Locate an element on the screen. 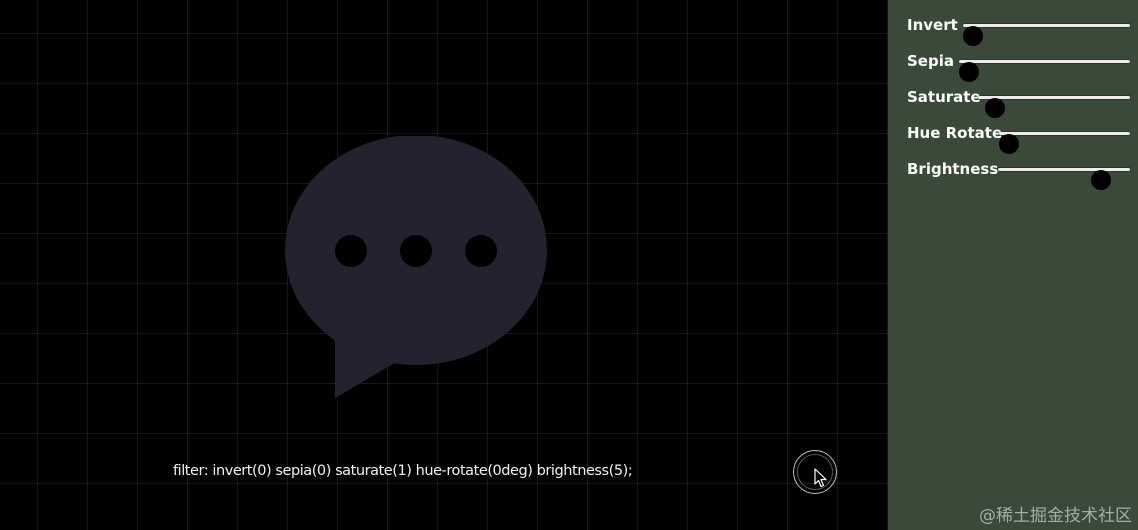 The image size is (1138, 530). invert-label: Invert is located at coordinates (932, 25).